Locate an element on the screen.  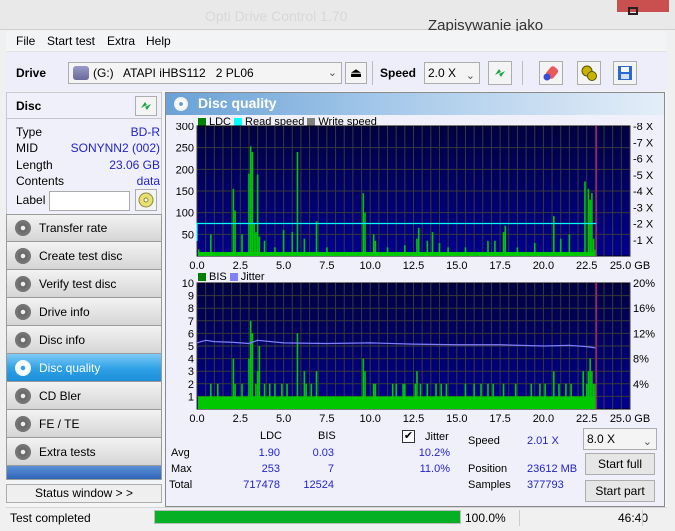
nav-transfer-rate: Transfer rate is located at coordinates (84, 228).